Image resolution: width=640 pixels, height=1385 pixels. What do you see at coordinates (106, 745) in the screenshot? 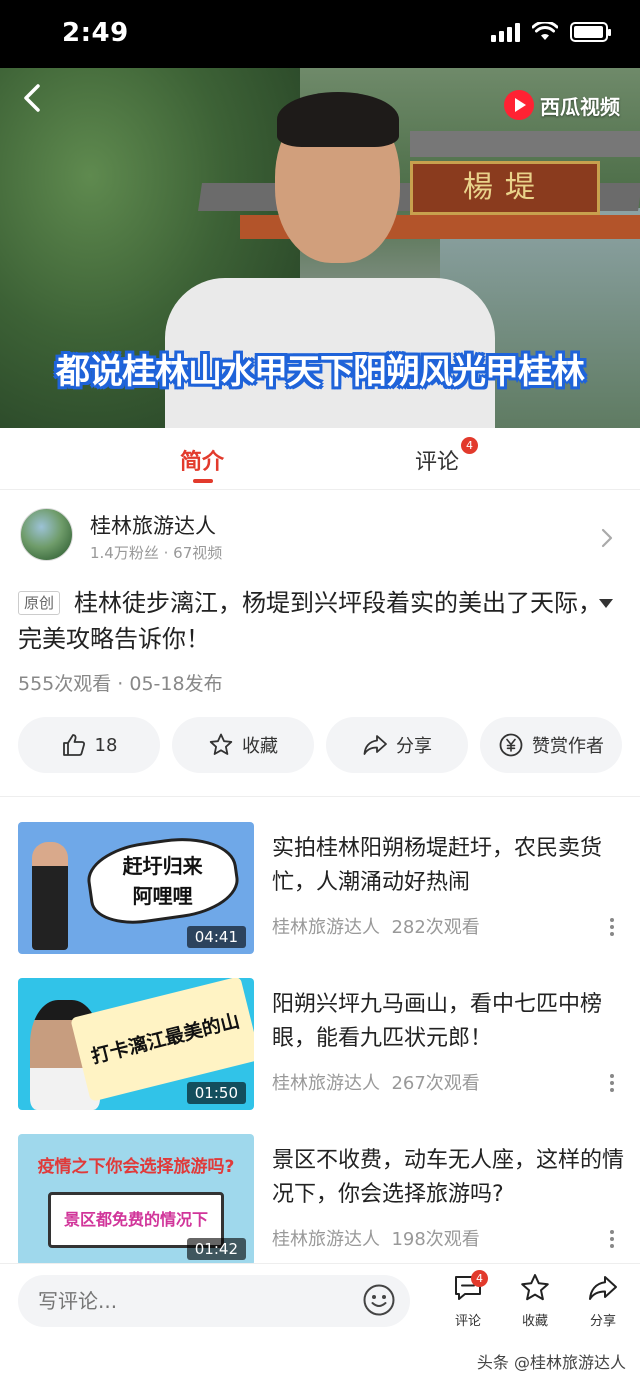
I see `like-count: 18` at bounding box center [106, 745].